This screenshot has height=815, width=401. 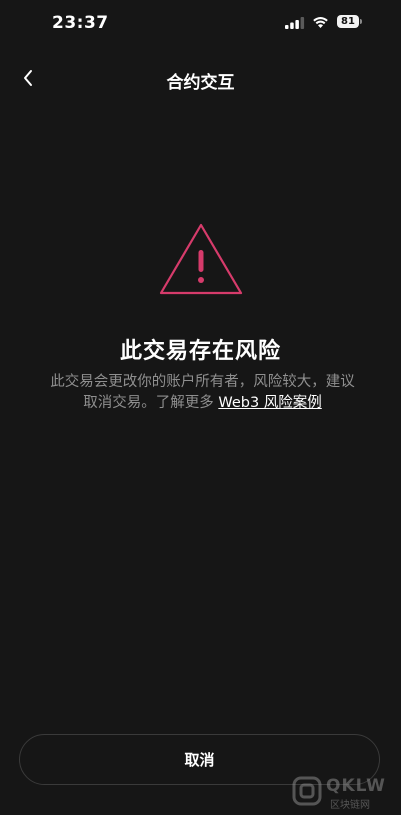 What do you see at coordinates (307, 791) in the screenshot?
I see `watermark-logo-icon` at bounding box center [307, 791].